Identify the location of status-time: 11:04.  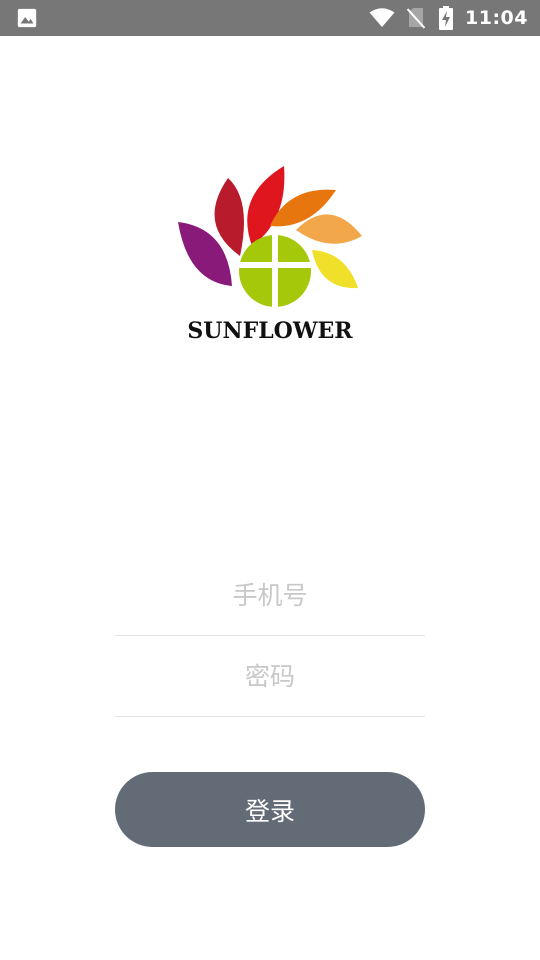
(496, 18).